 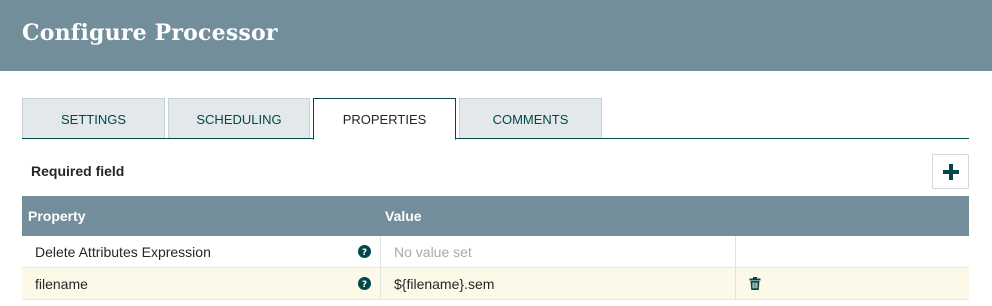 What do you see at coordinates (495, 284) in the screenshot?
I see `table-row: filename ? ${filename}.sem` at bounding box center [495, 284].